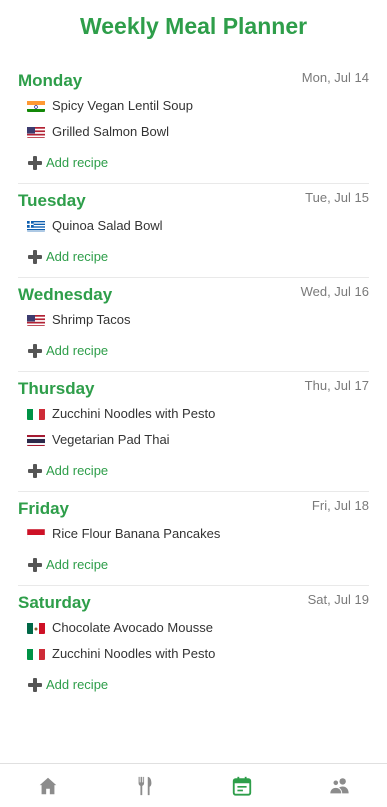  I want to click on day-name: Friday, so click(44, 508).